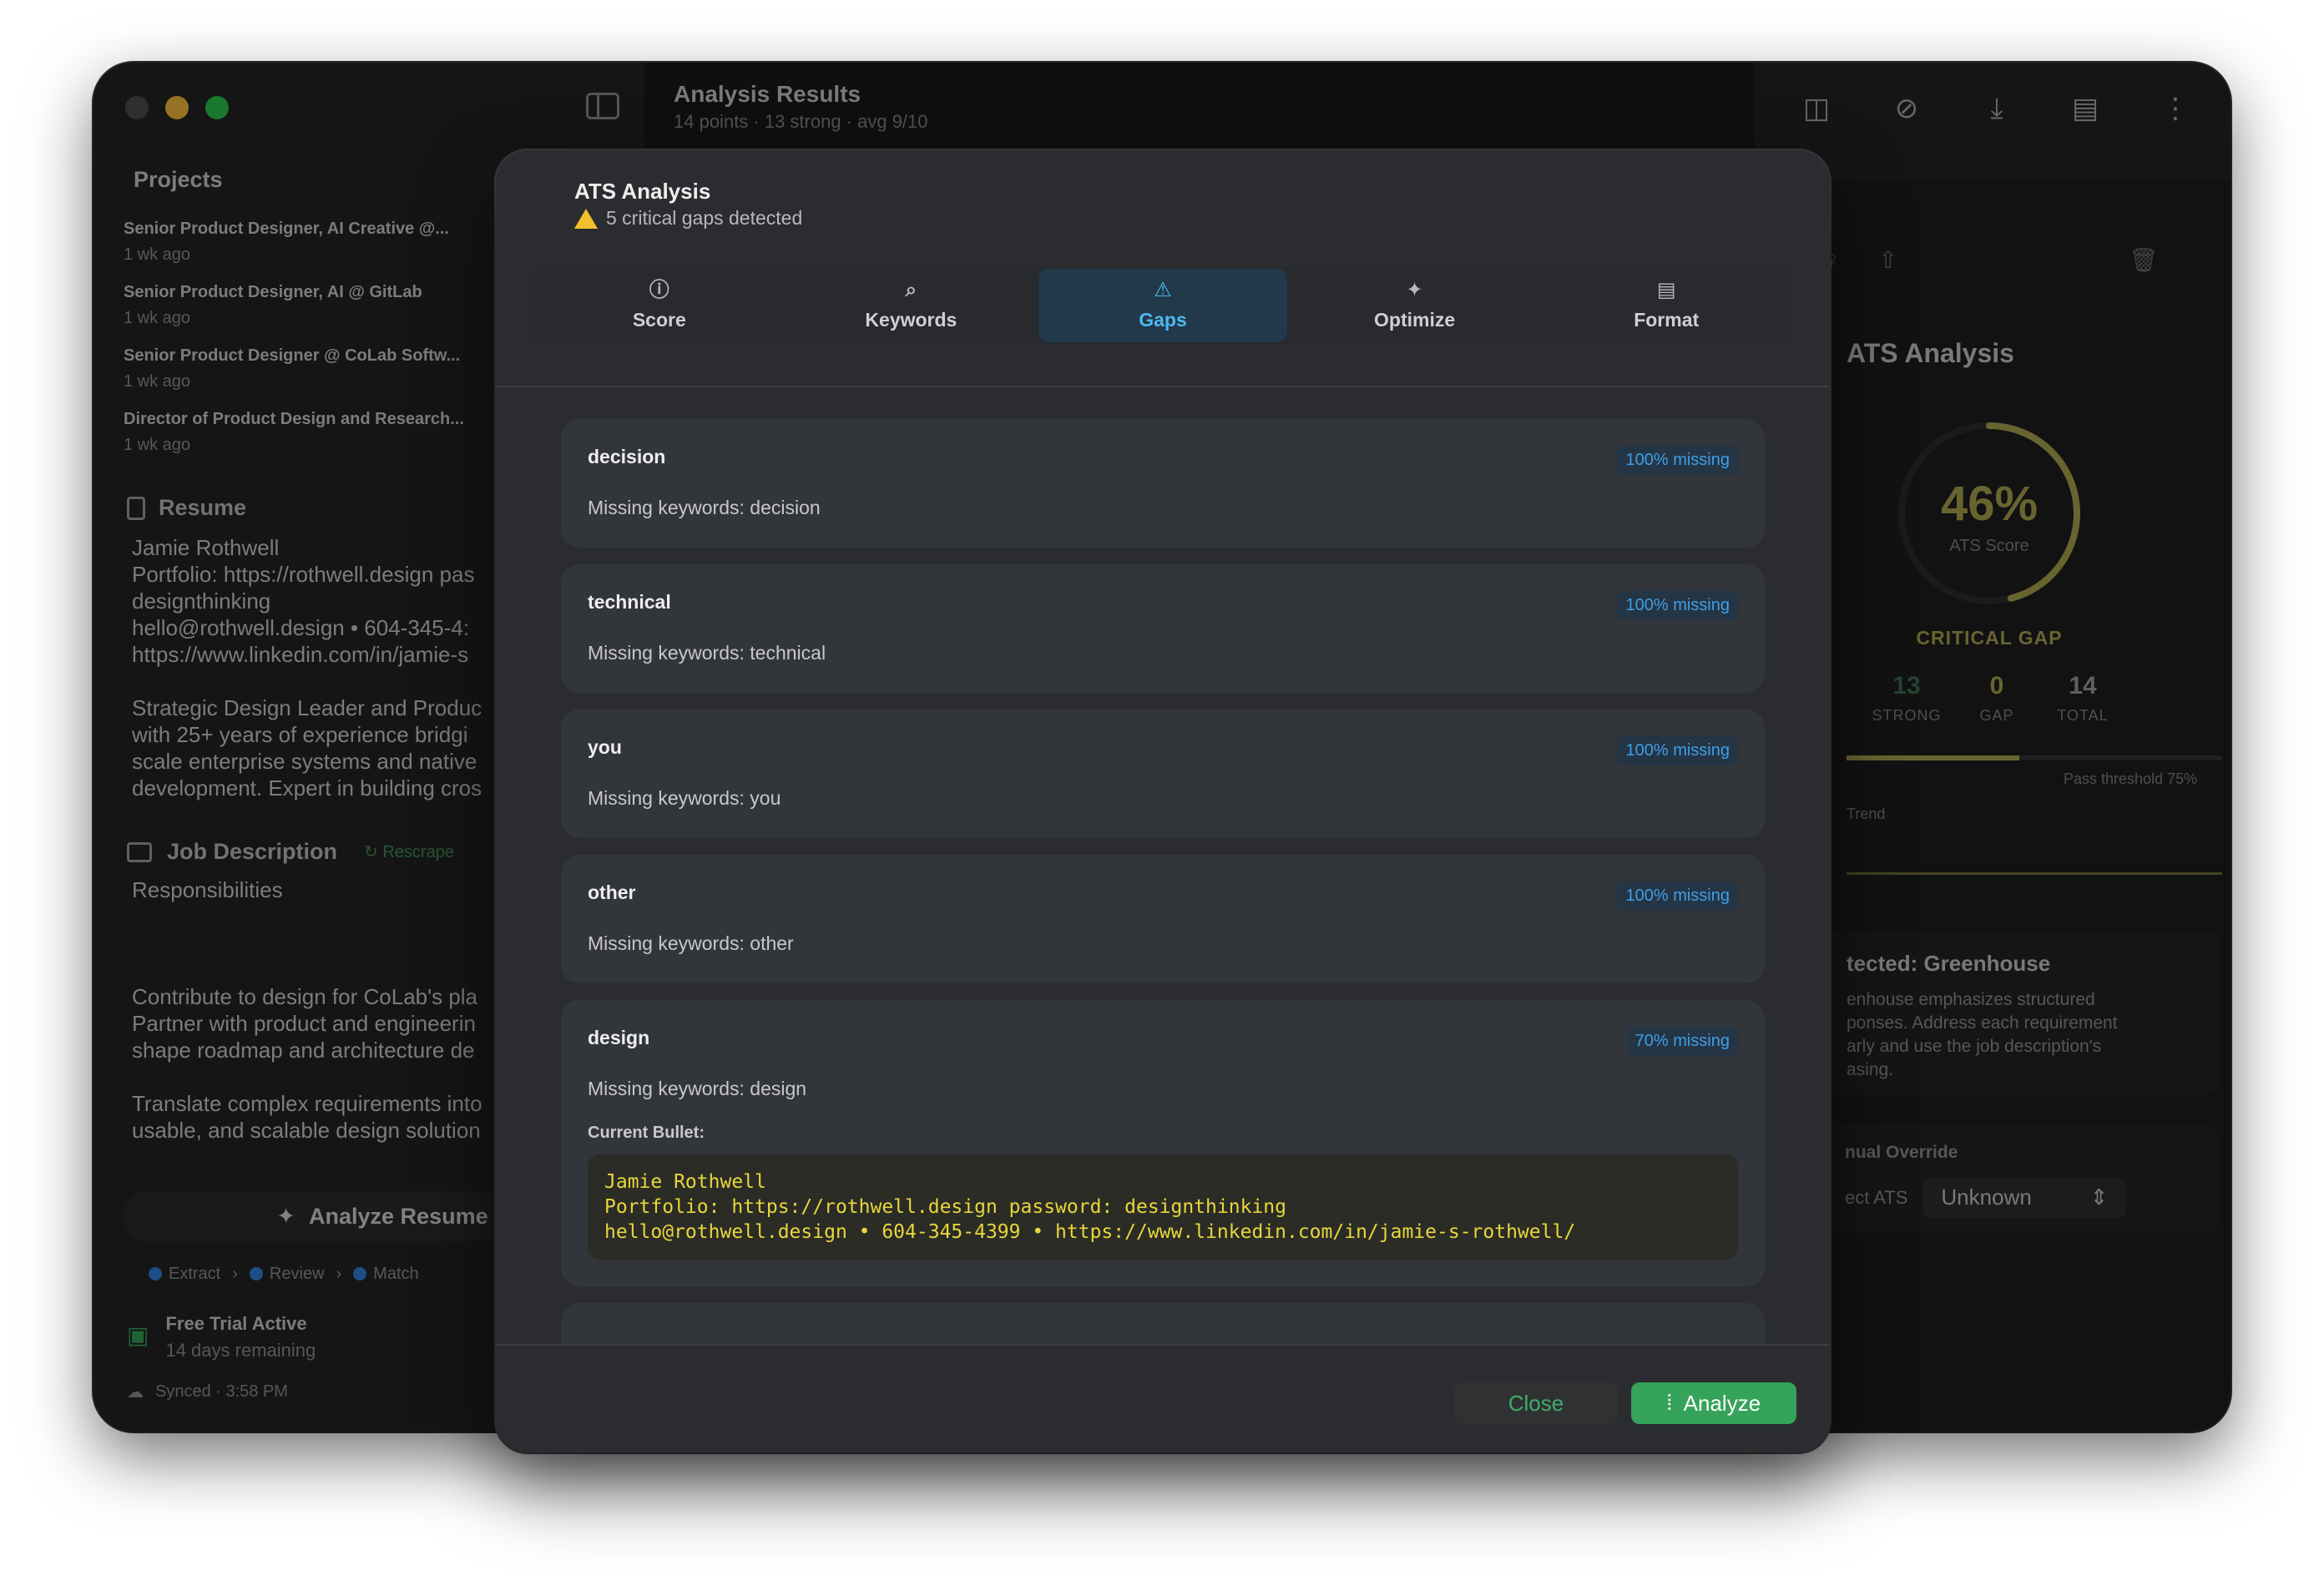 The height and width of the screenshot is (1576, 2324). What do you see at coordinates (801, 122) in the screenshot?
I see `page-subtitle: 14 points · 13 strong · avg 9/10` at bounding box center [801, 122].